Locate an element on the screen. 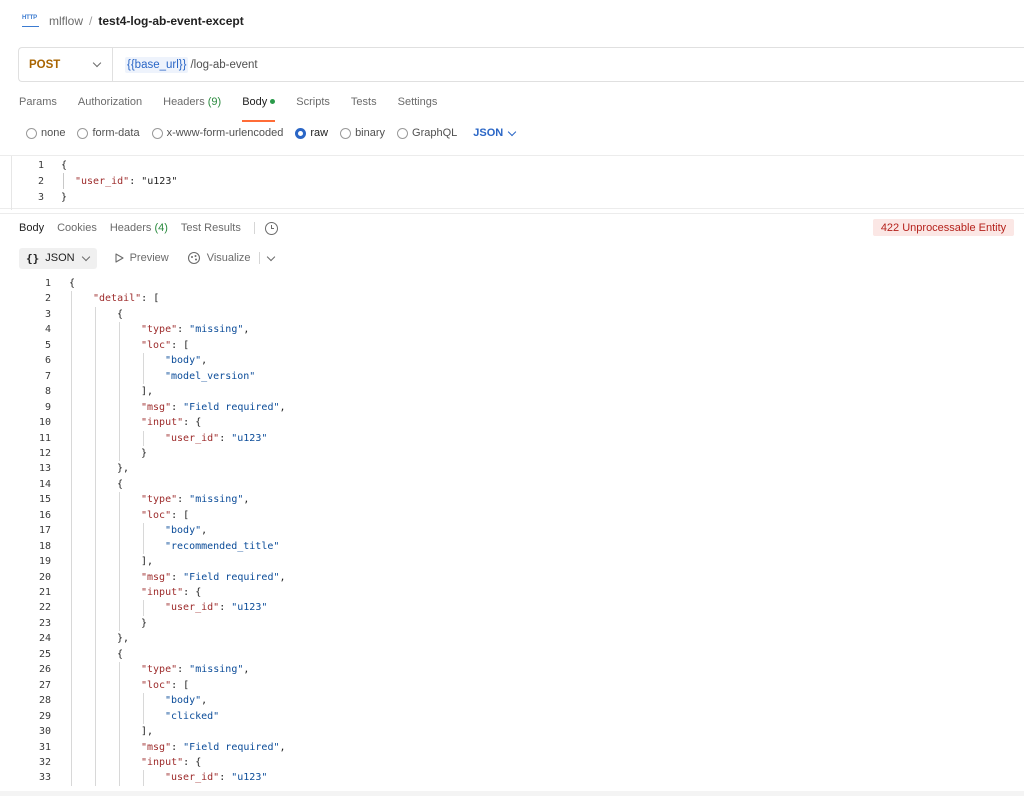 The width and height of the screenshot is (1024, 796). response-toolbar: {} JSON Preview Visualize is located at coordinates (147, 258).